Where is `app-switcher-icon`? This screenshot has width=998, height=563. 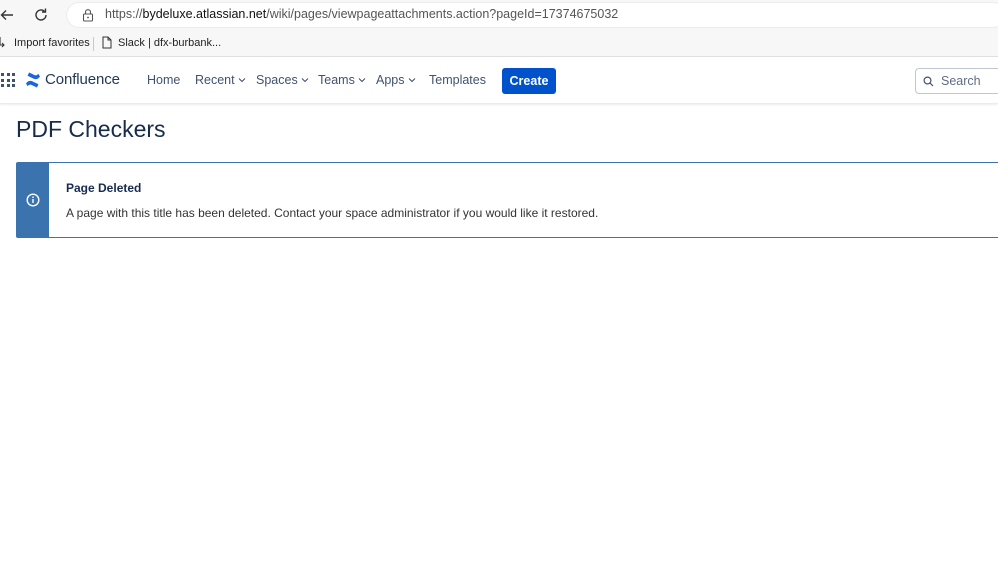 app-switcher-icon is located at coordinates (8, 80).